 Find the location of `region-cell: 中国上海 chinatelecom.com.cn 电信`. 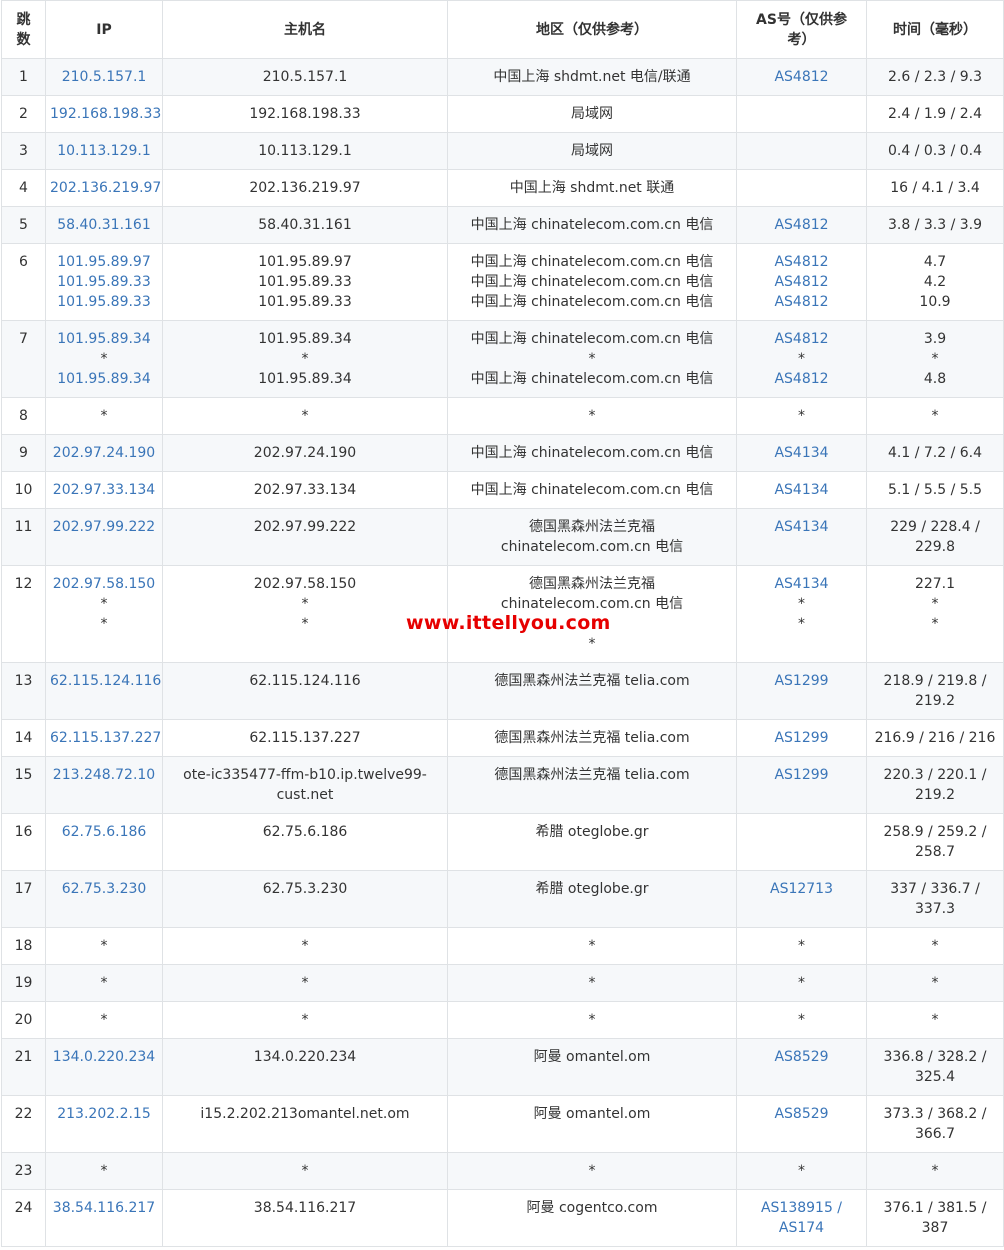

region-cell: 中国上海 chinatelecom.com.cn 电信 is located at coordinates (592, 225).